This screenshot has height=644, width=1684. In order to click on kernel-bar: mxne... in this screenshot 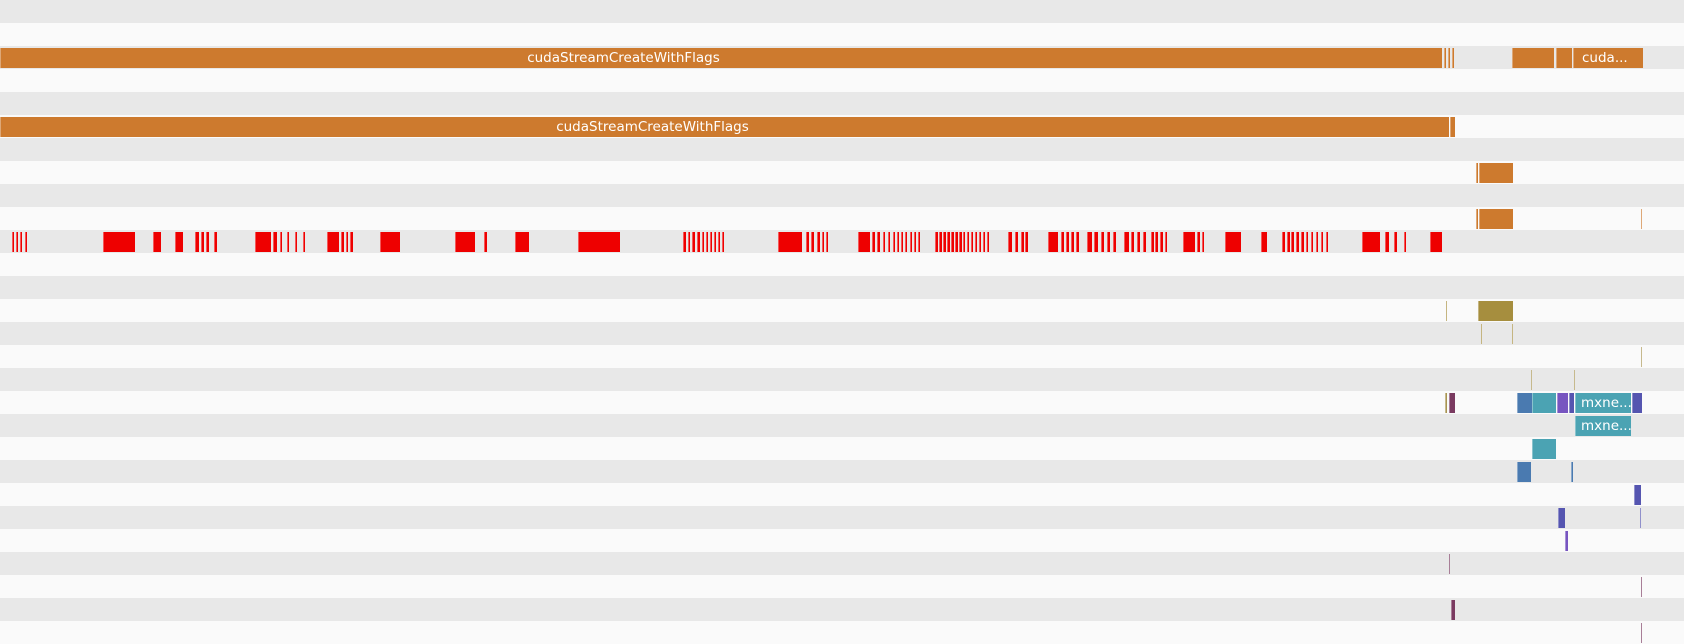, I will do `click(1603, 426)`.